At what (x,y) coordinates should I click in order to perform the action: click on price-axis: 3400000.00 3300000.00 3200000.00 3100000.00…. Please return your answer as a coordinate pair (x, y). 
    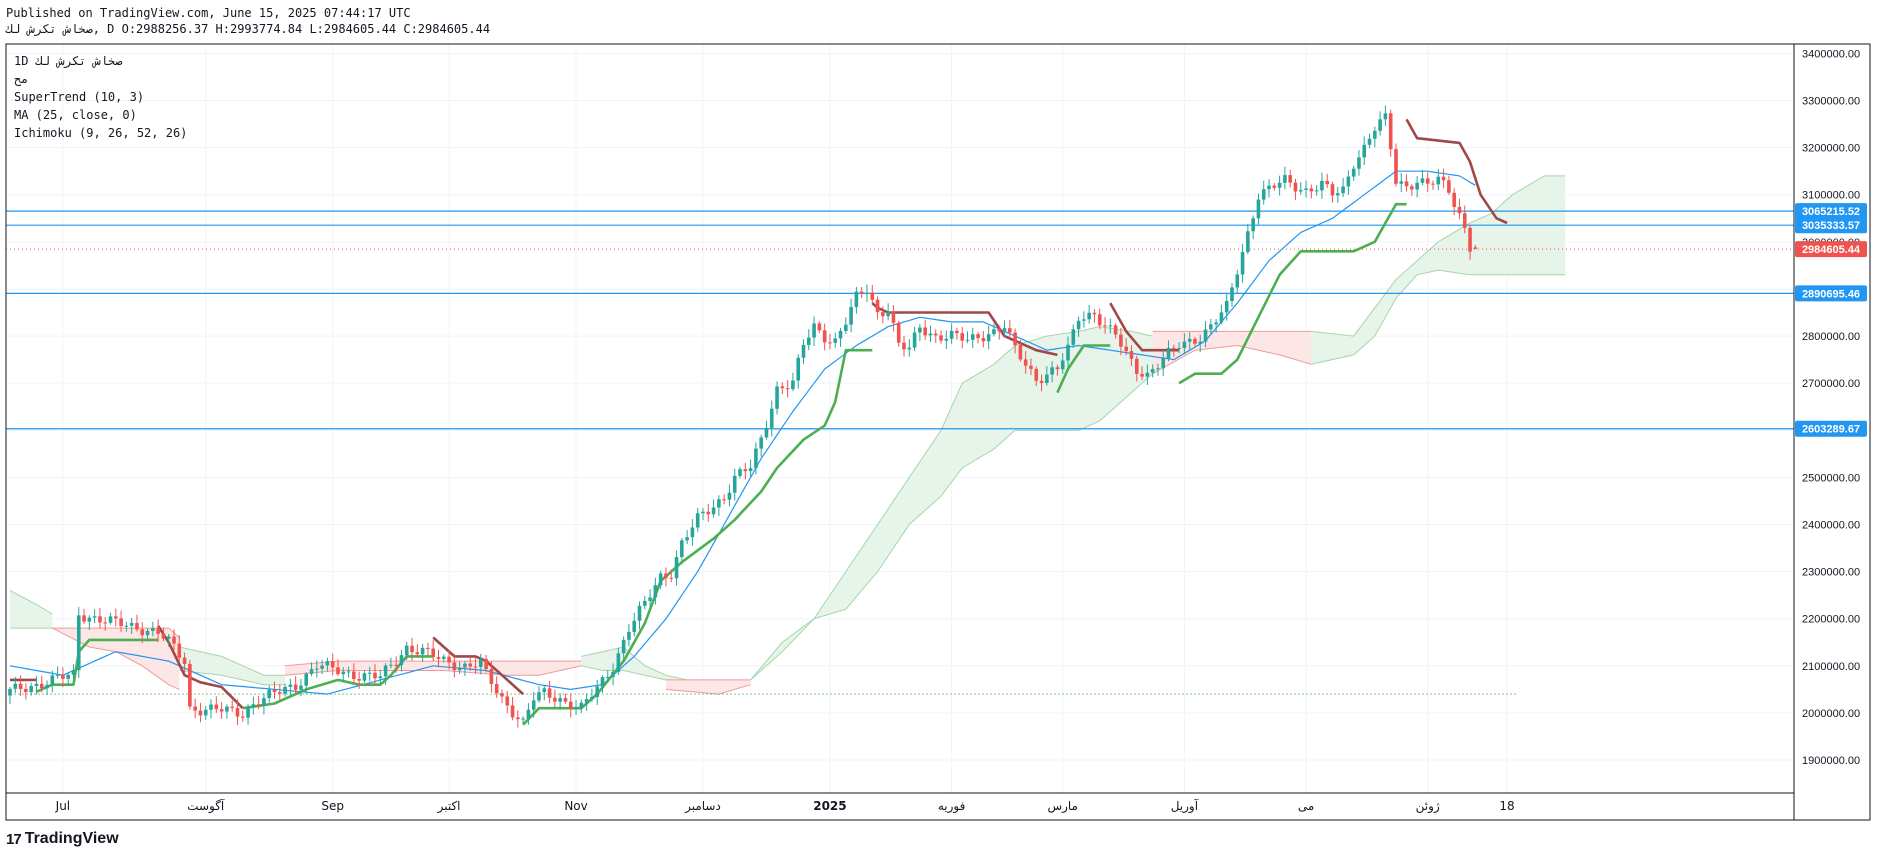
    Looking at the image, I should click on (1831, 407).